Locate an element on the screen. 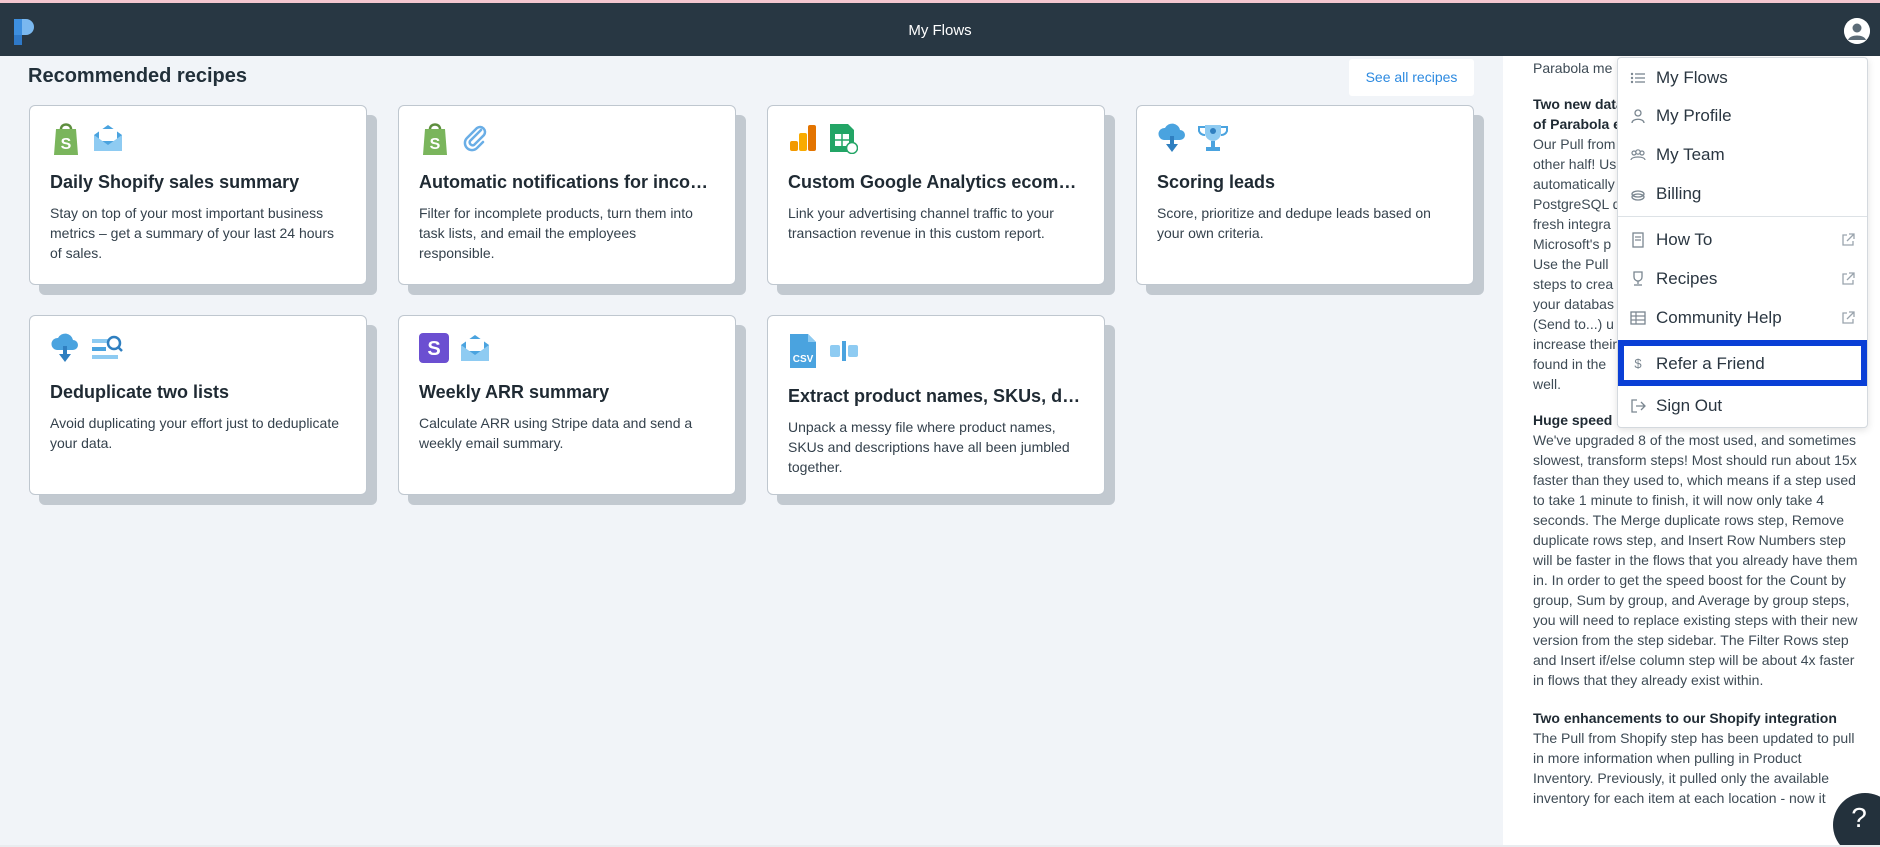 The width and height of the screenshot is (1880, 847). menu-item-label: My Profile is located at coordinates (1694, 115).